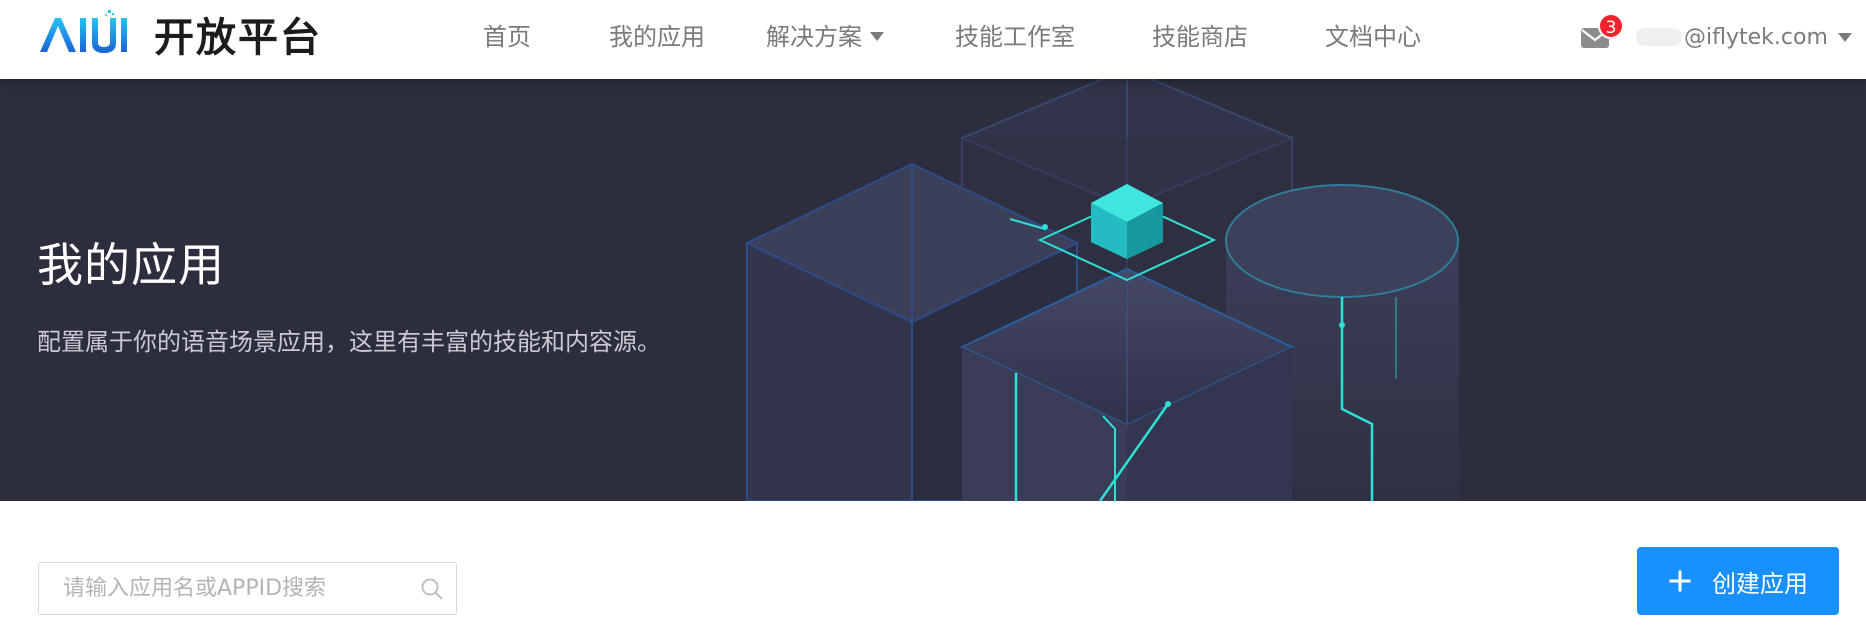 Image resolution: width=1866 pixels, height=641 pixels. What do you see at coordinates (1200, 37) in the screenshot?
I see `nav-item-skill-store: 技能商店` at bounding box center [1200, 37].